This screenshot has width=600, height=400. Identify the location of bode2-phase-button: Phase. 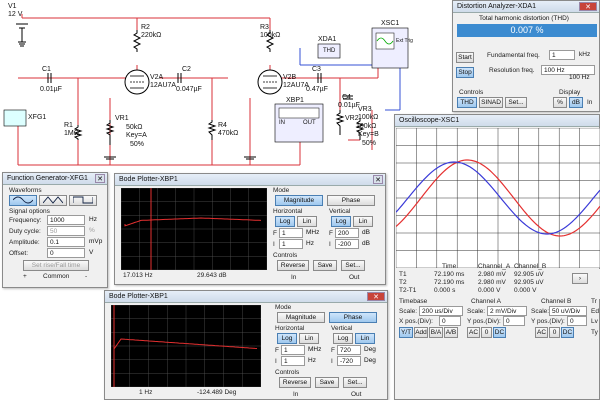
(353, 317).